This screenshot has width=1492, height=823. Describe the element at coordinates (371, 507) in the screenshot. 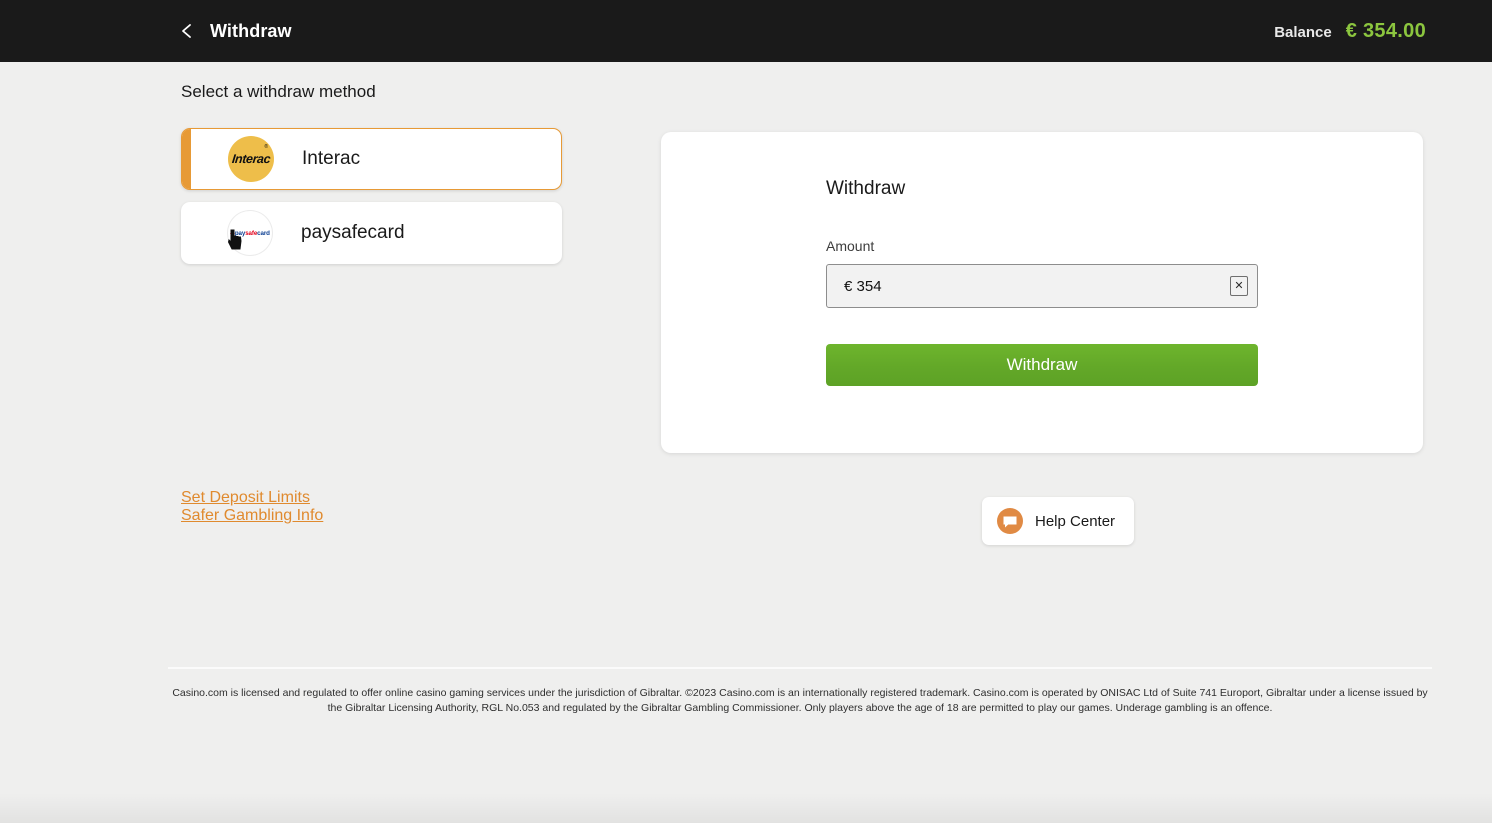

I see `responsible-gaming-links: Set Deposit Limits Safer Gambling Info` at that location.